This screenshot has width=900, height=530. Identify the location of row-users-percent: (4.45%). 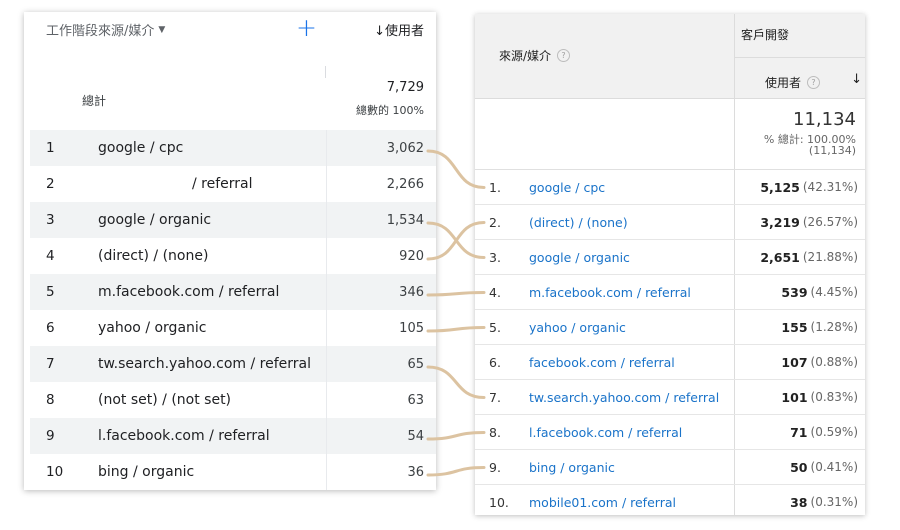
(834, 292).